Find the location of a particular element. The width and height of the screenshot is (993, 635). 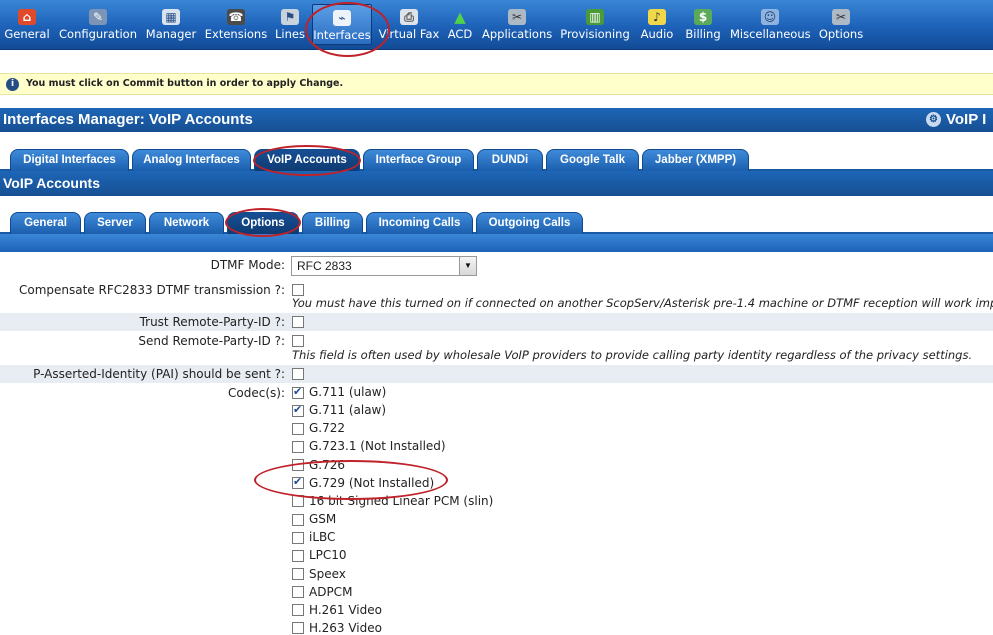

tab-analog-interfaces: Analog Interfaces is located at coordinates (191, 160).